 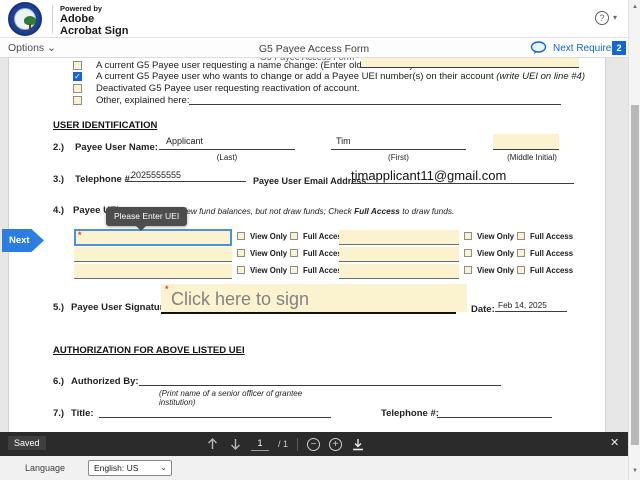 I want to click on close-icon: ✕, so click(x=614, y=442).